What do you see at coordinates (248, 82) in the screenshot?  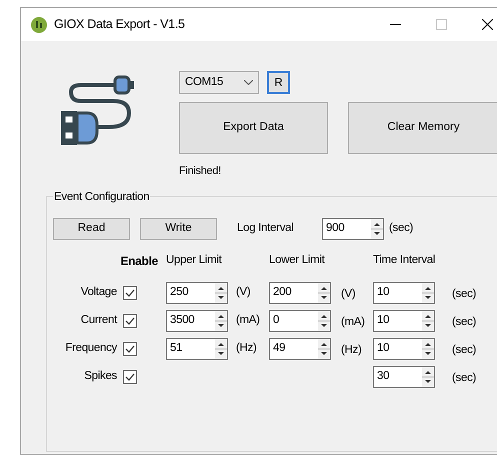 I see `chevron-icon` at bounding box center [248, 82].